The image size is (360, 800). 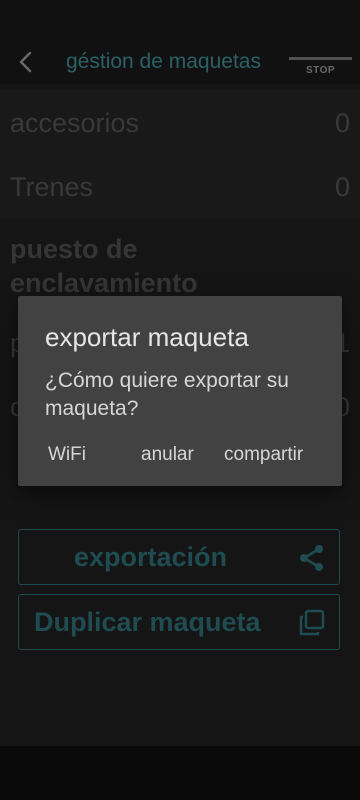 I want to click on wifi-button: WiFi, so click(x=67, y=455).